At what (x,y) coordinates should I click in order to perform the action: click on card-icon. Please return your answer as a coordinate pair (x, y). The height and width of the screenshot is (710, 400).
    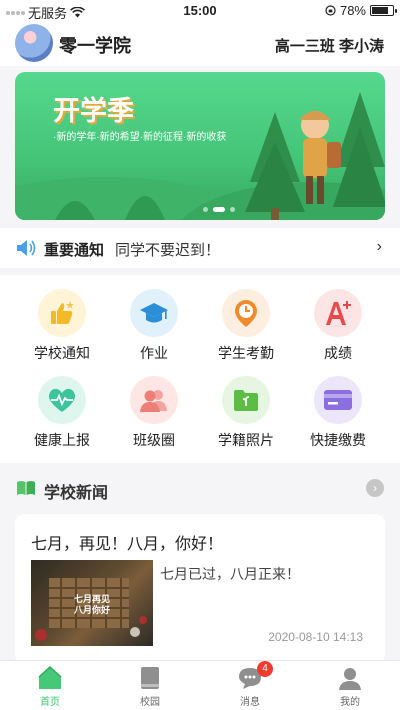
    Looking at the image, I should click on (338, 400).